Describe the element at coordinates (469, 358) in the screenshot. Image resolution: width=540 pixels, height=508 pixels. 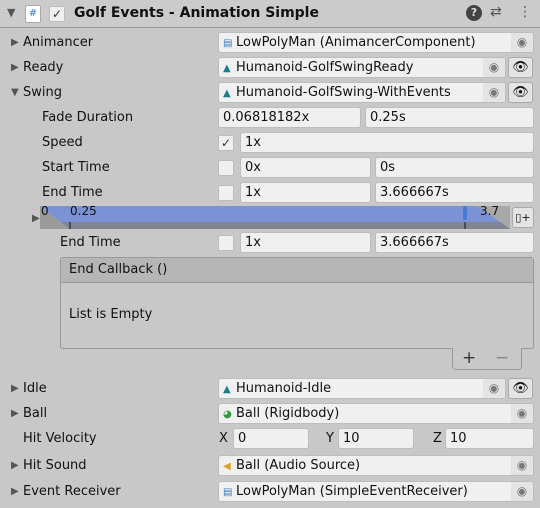
I see `add-item-button: +` at that location.